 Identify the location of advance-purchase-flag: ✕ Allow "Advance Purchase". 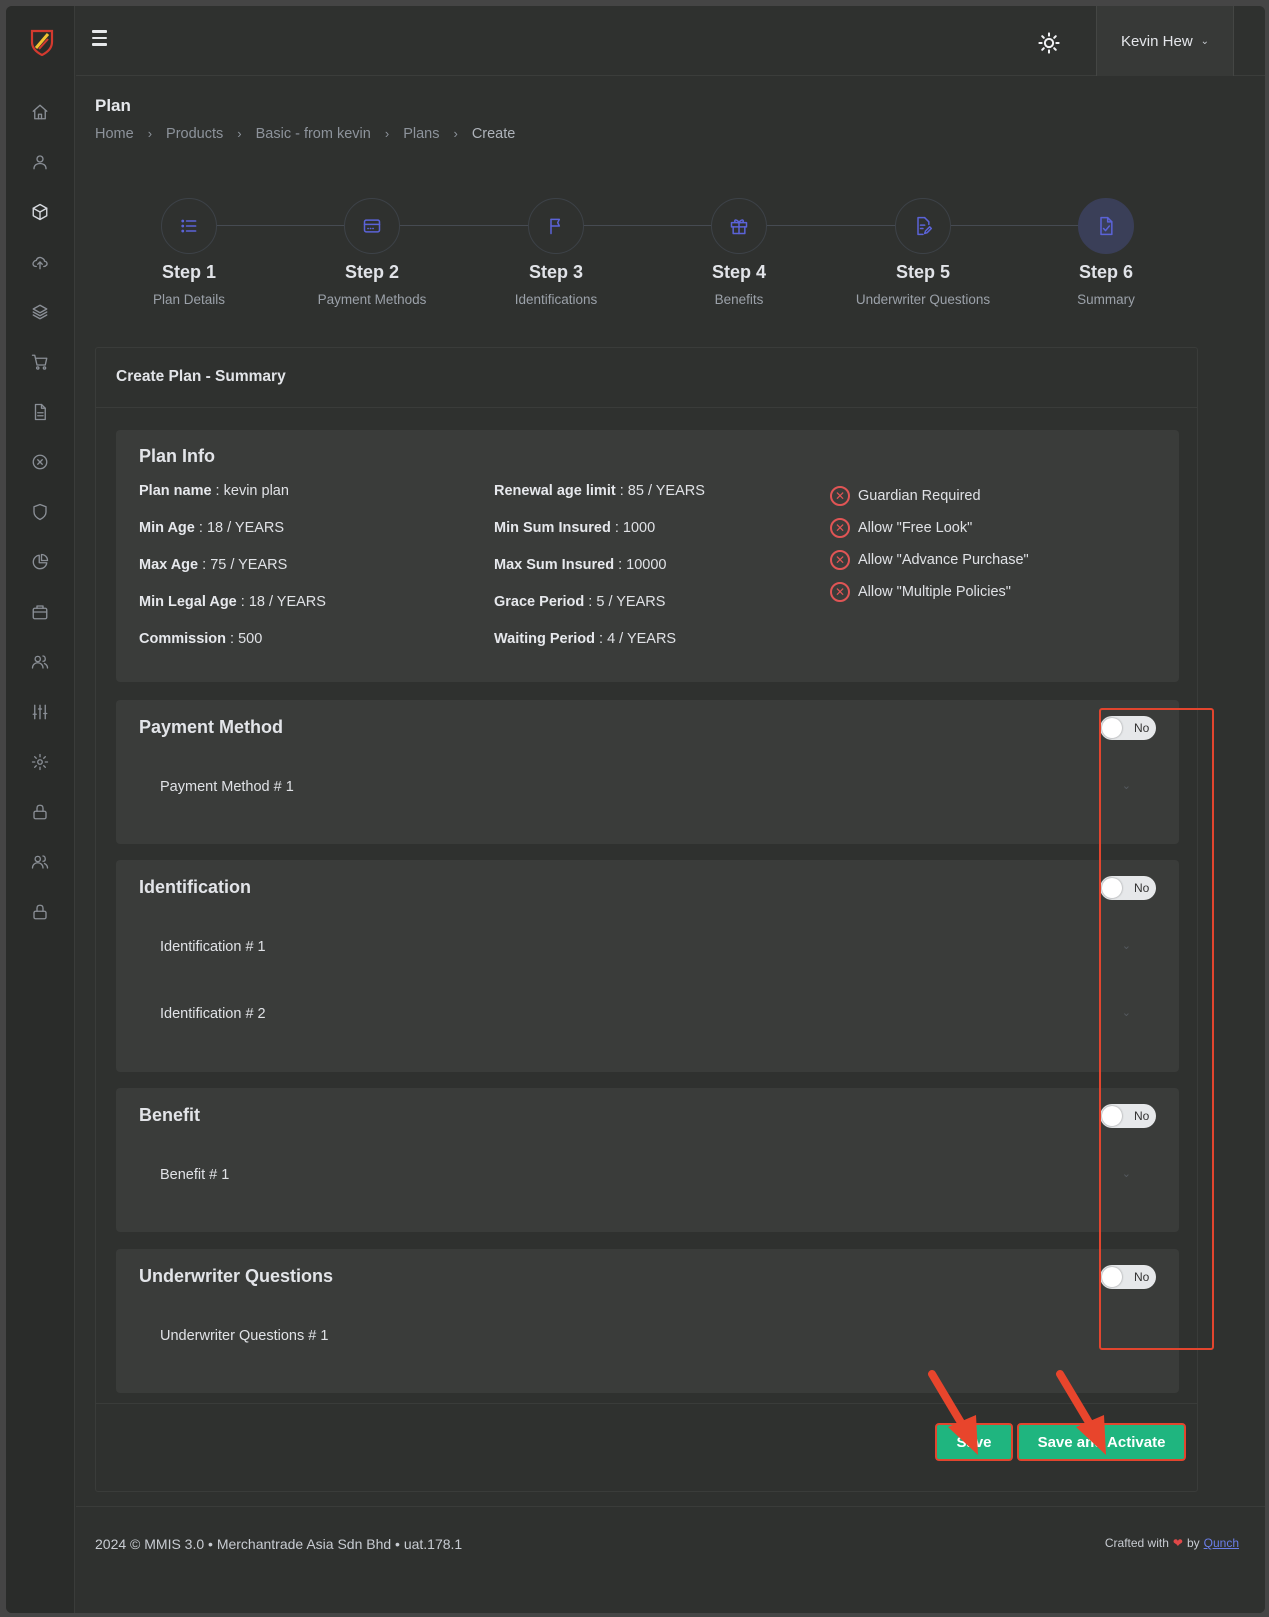
(929, 560).